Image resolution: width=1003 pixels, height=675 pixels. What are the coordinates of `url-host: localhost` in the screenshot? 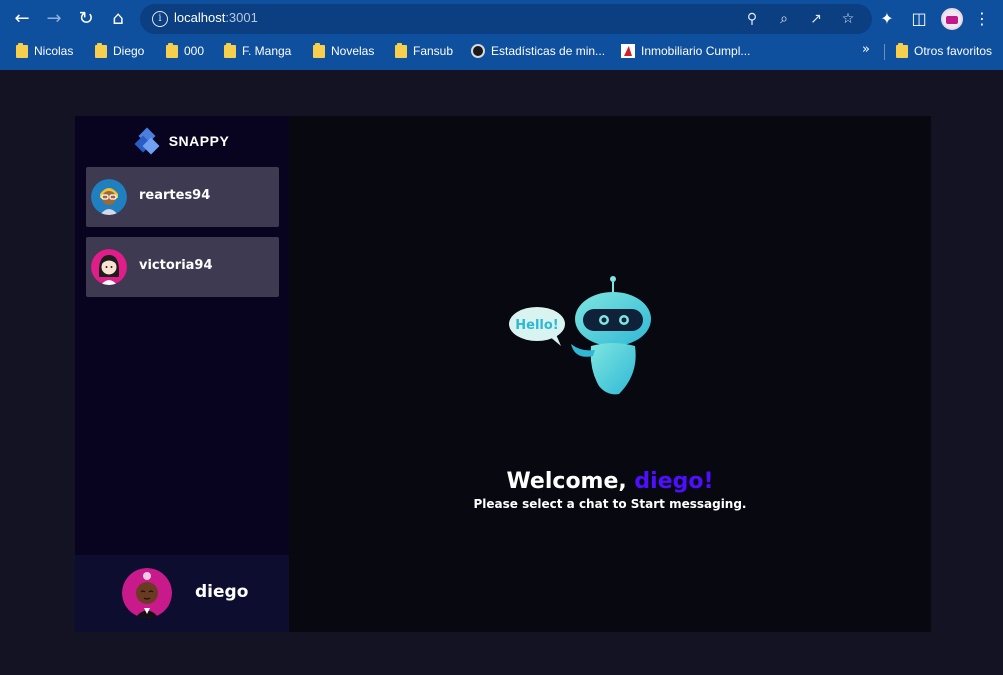 It's located at (200, 17).